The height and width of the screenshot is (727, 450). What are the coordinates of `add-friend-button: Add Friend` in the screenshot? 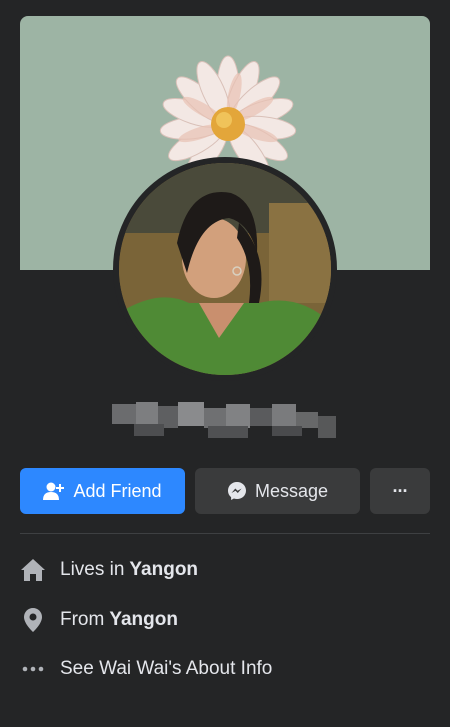 It's located at (102, 491).